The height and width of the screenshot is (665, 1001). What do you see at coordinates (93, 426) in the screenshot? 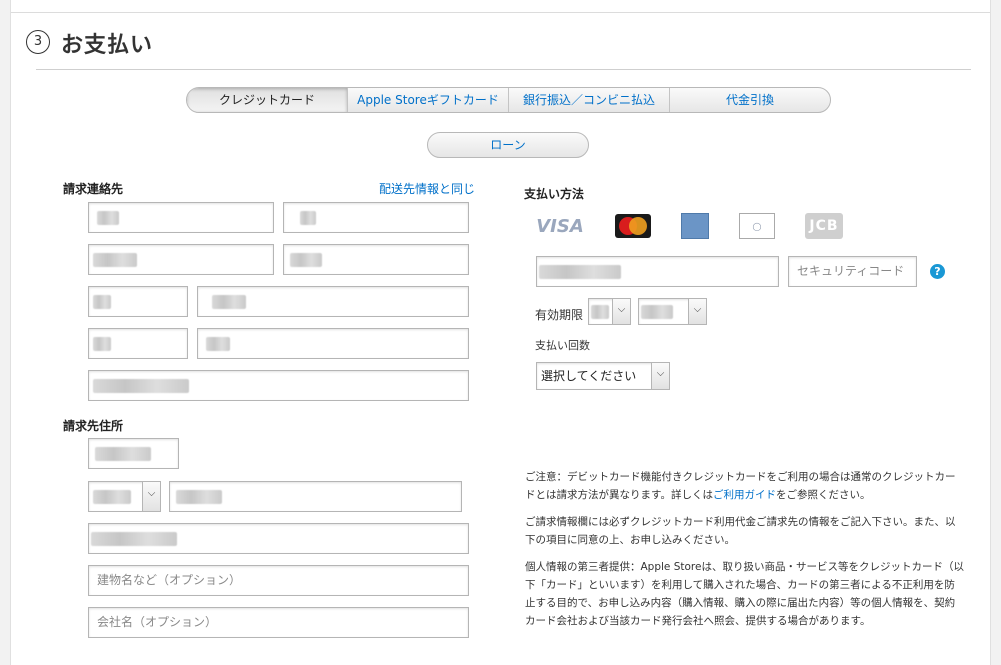
I see `billing-address-heading: 請求先住所` at bounding box center [93, 426].